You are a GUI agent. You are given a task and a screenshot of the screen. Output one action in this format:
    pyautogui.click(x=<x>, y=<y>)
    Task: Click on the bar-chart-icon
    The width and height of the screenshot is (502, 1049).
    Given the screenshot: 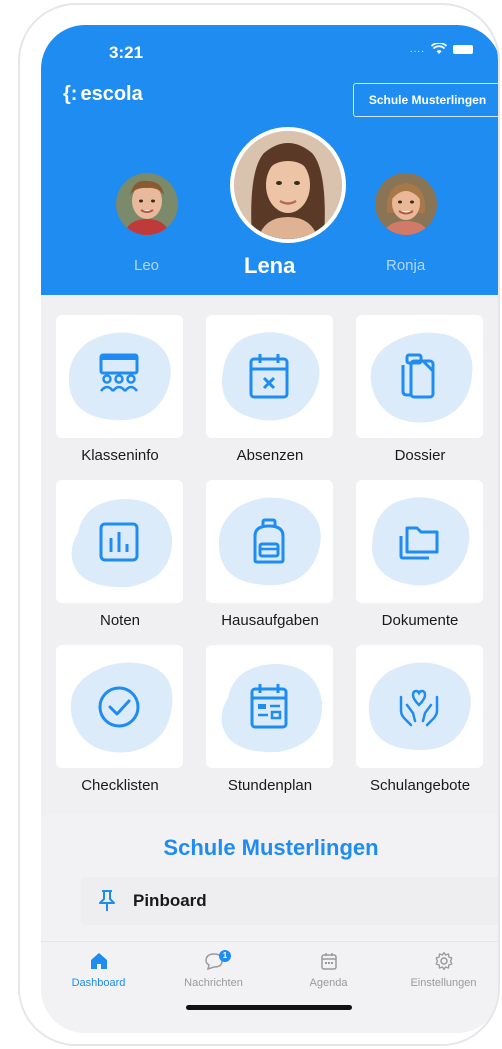 What is the action you would take?
    pyautogui.click(x=119, y=542)
    